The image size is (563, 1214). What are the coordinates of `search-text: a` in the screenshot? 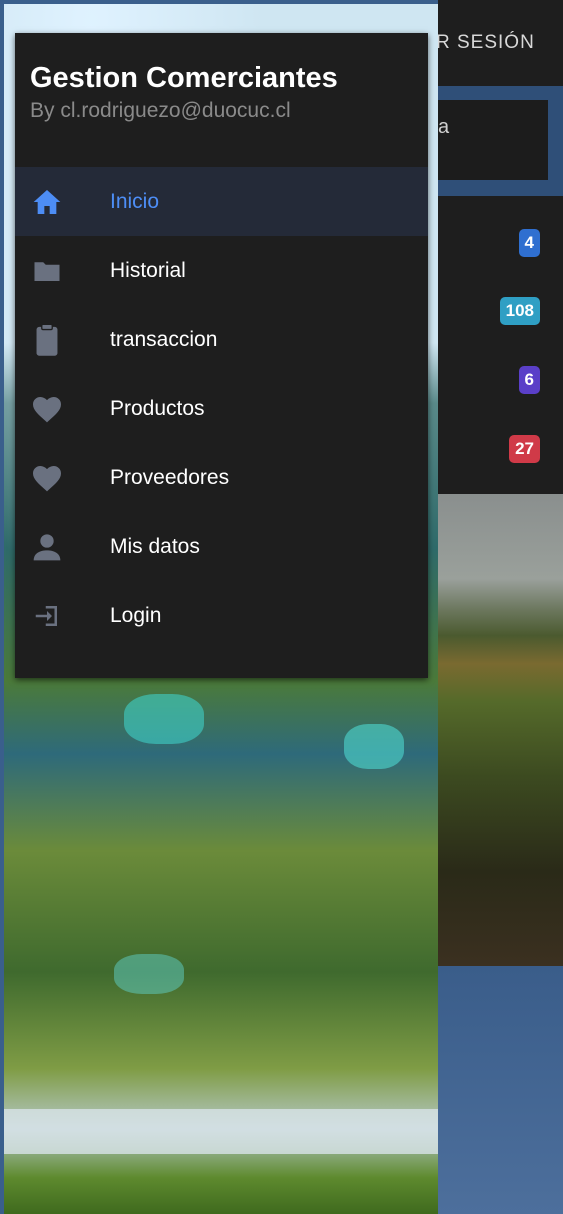 It's located at (444, 127).